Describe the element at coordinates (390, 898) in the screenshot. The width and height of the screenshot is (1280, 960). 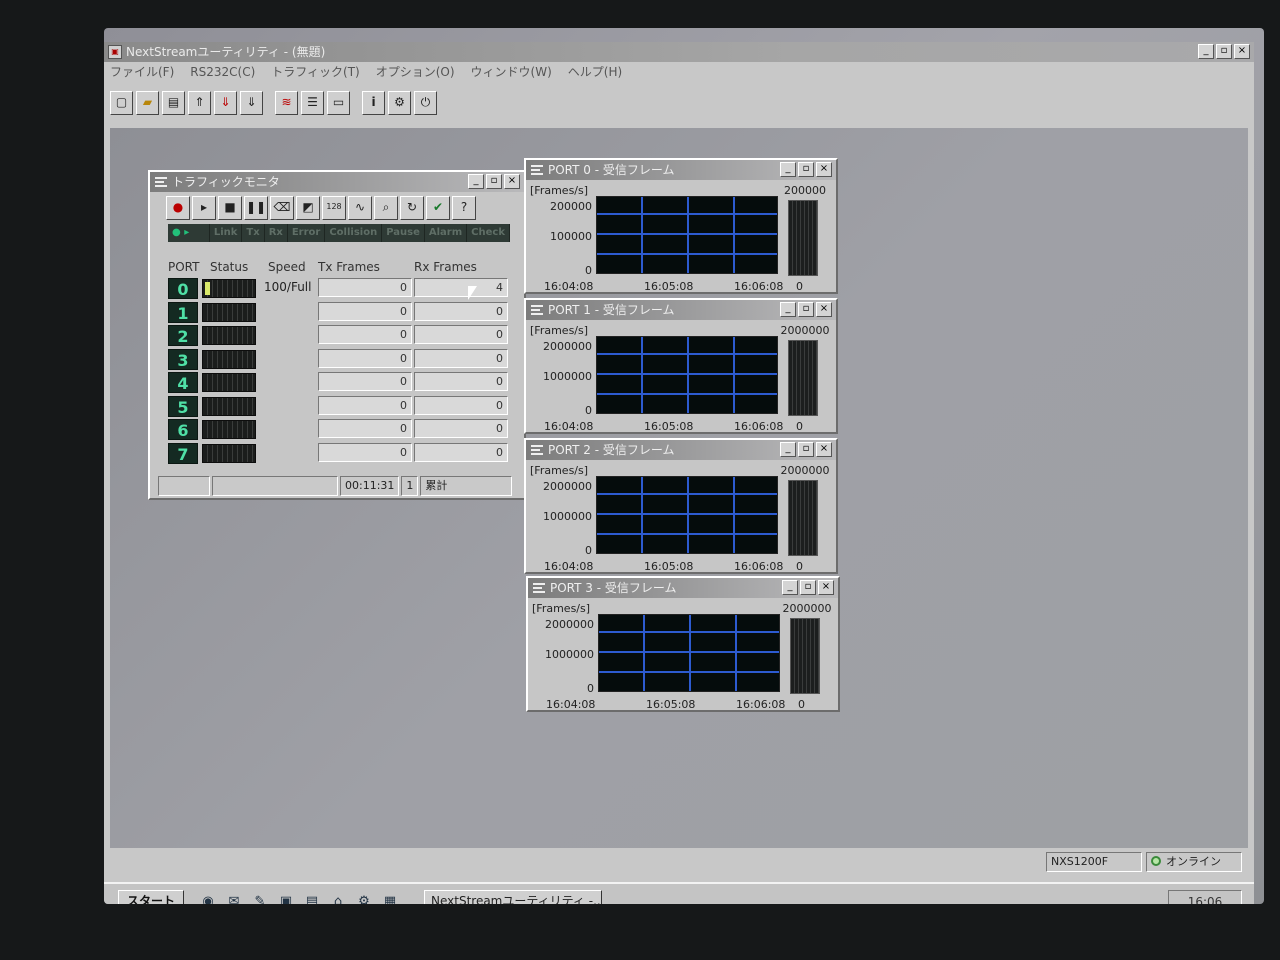
I see `monitor-icon: ▦` at that location.